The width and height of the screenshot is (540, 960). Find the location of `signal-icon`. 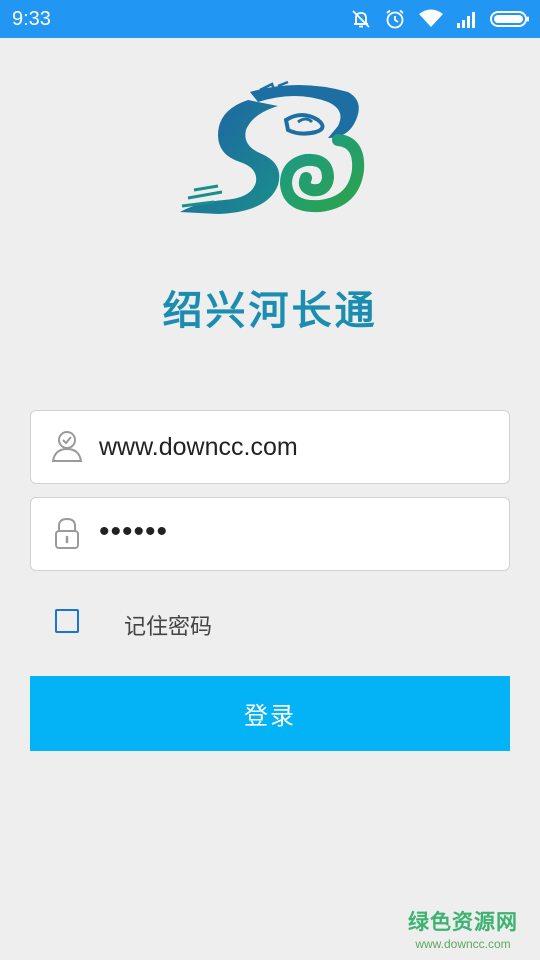

signal-icon is located at coordinates (467, 19).